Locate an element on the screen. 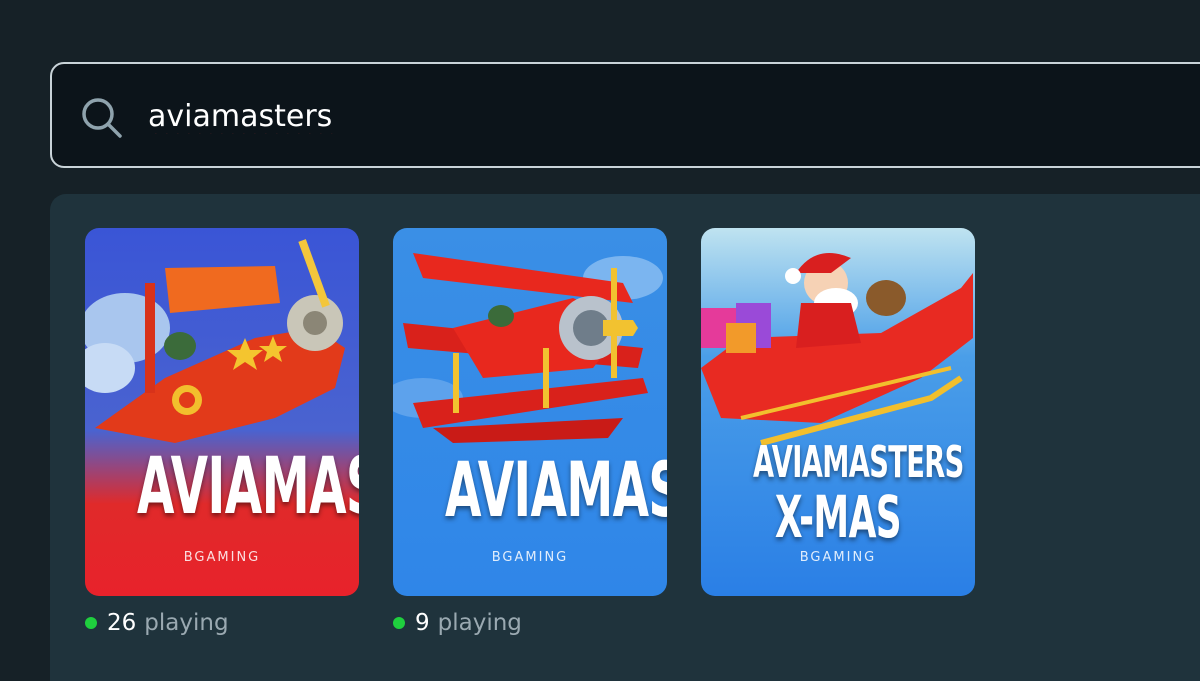 The height and width of the screenshot is (681, 1200). game-card-aviamasters: AVIAMASTERS BGAMING is located at coordinates (222, 412).